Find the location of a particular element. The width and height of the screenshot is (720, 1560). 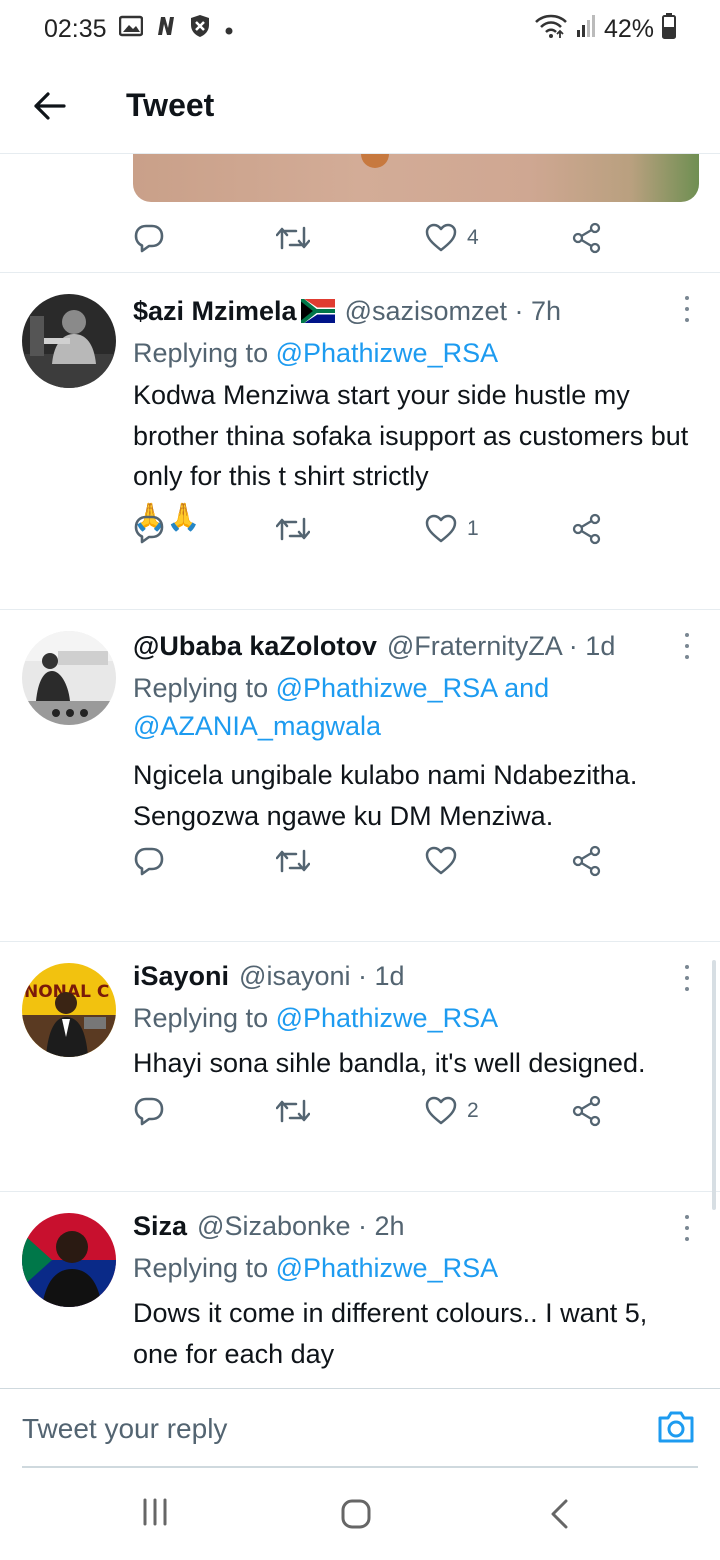

avatar: NONAL C is located at coordinates (69, 1010).